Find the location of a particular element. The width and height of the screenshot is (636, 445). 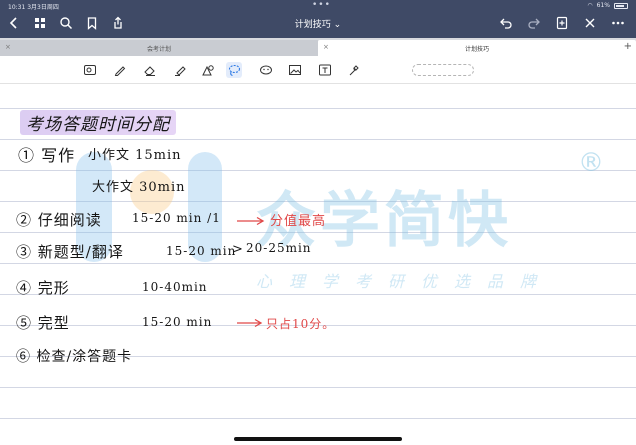

tool-eyedropper is located at coordinates (354, 70).